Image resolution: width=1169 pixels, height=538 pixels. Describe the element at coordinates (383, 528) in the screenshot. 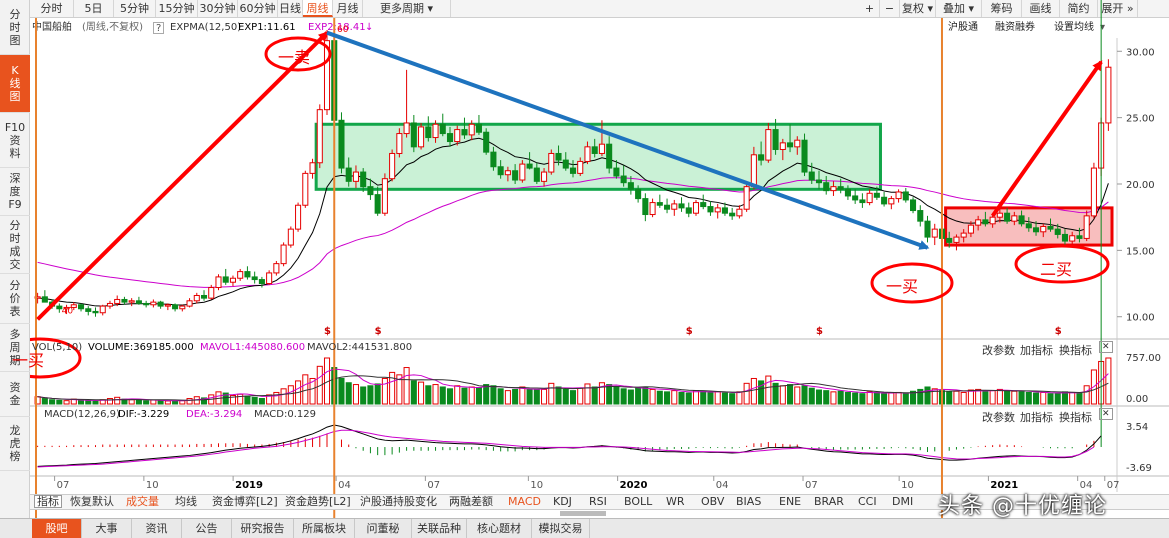

I see `bottom-tab-6: 问董秘` at that location.